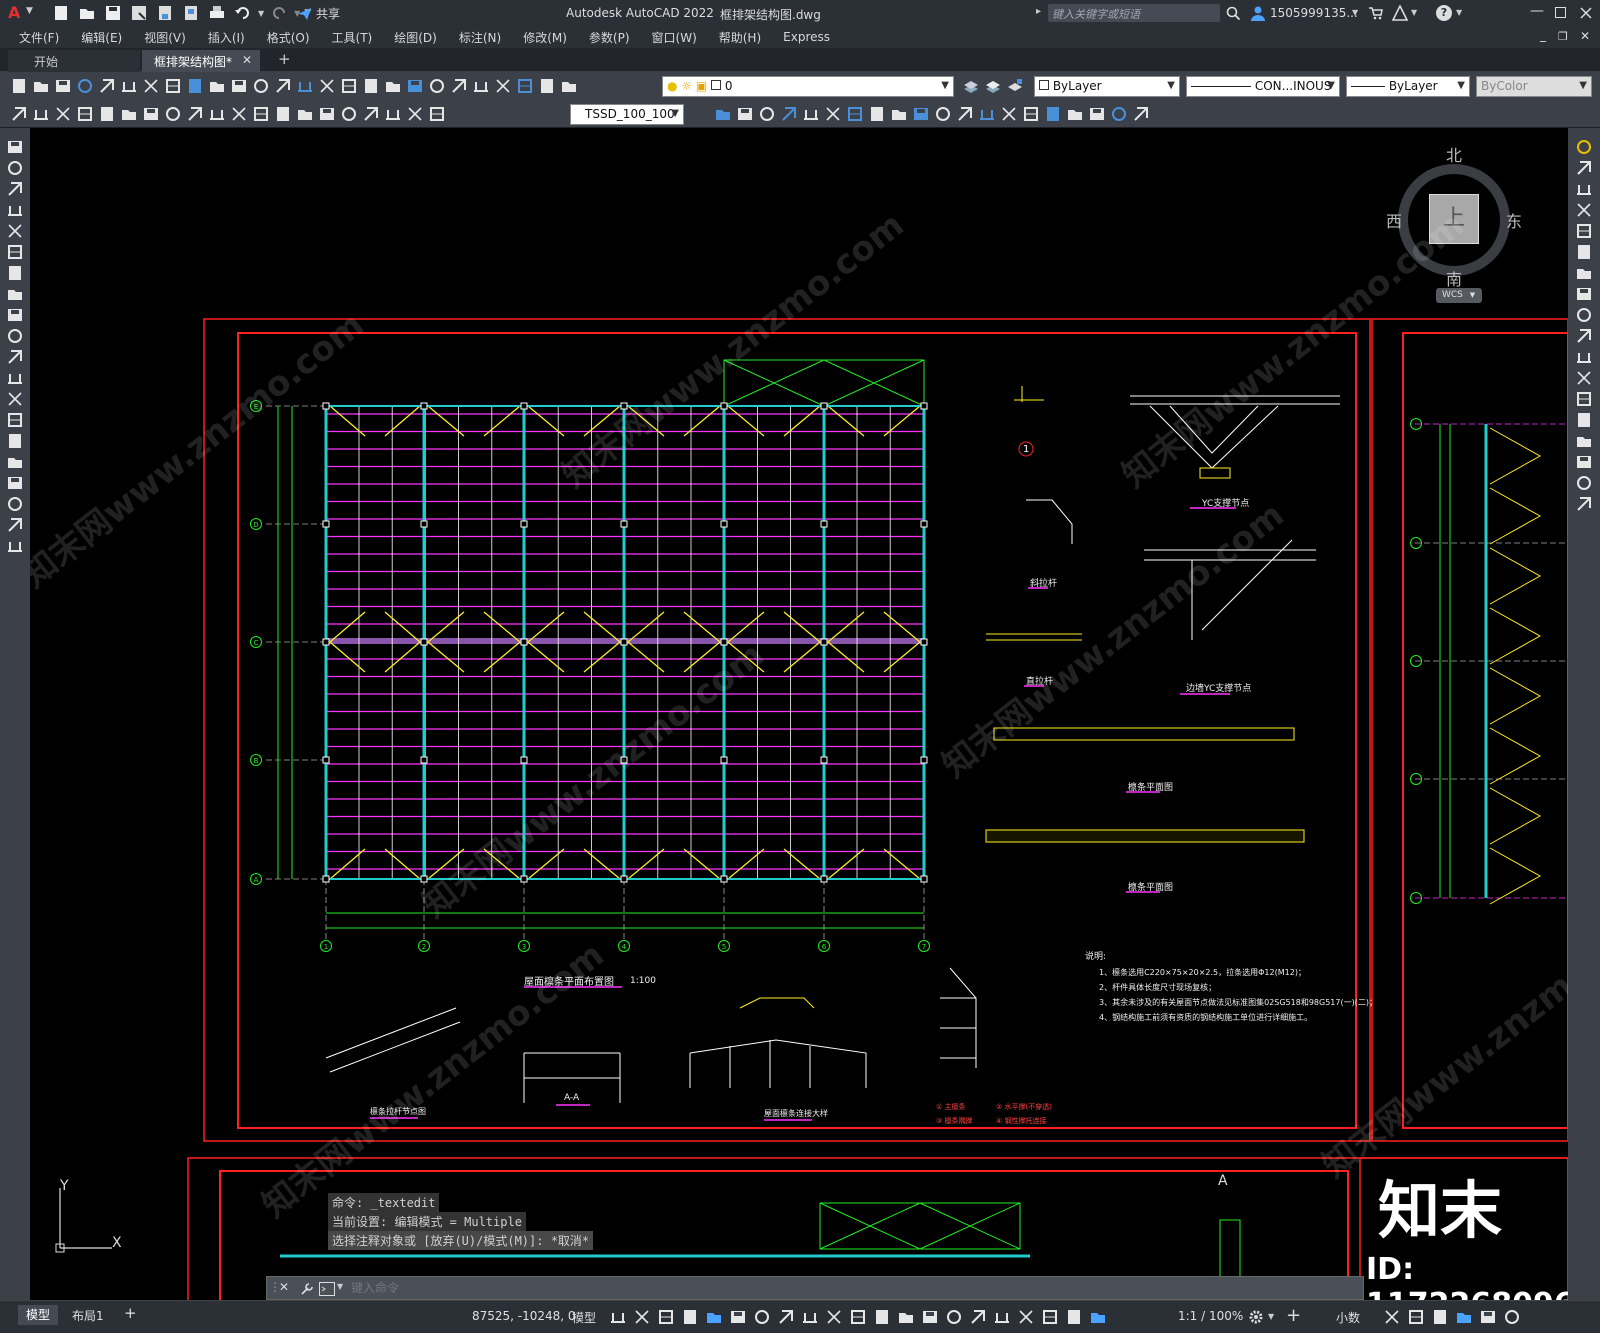  I want to click on tab-drawing: 框排架结构图* ✕, so click(201, 61).